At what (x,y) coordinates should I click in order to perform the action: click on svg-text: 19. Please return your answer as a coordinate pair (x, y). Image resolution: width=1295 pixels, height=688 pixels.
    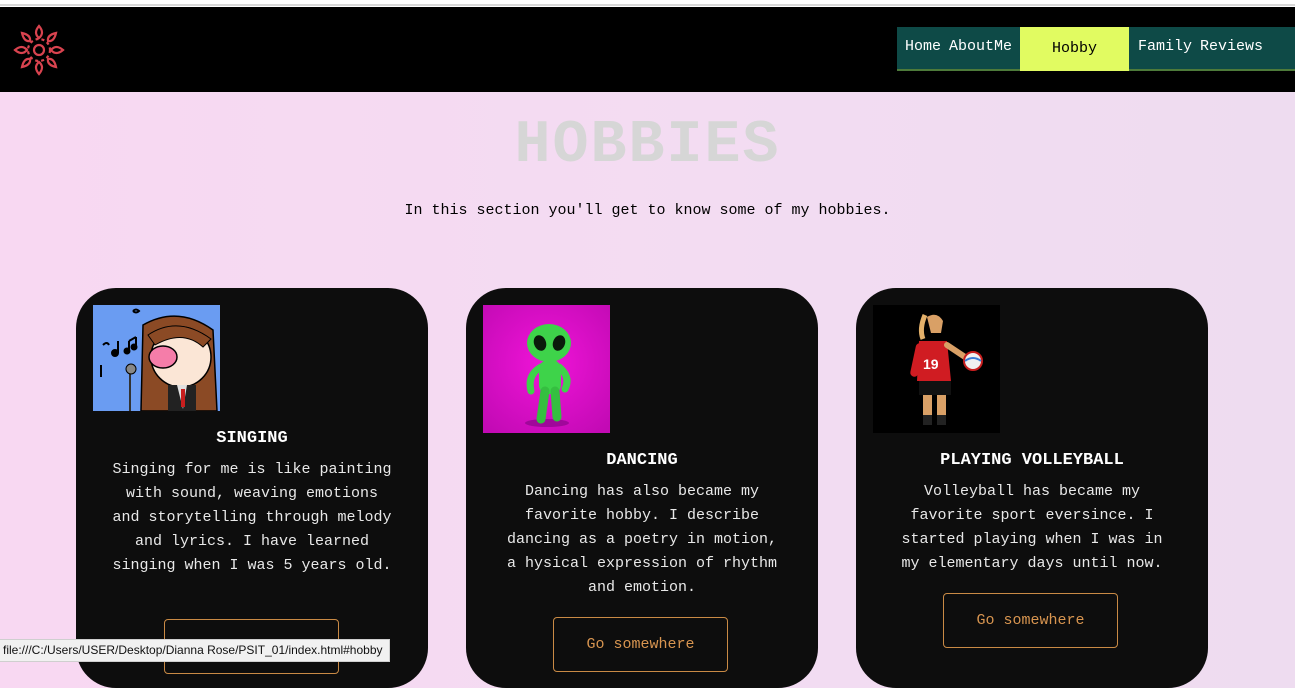
    Looking at the image, I should click on (931, 364).